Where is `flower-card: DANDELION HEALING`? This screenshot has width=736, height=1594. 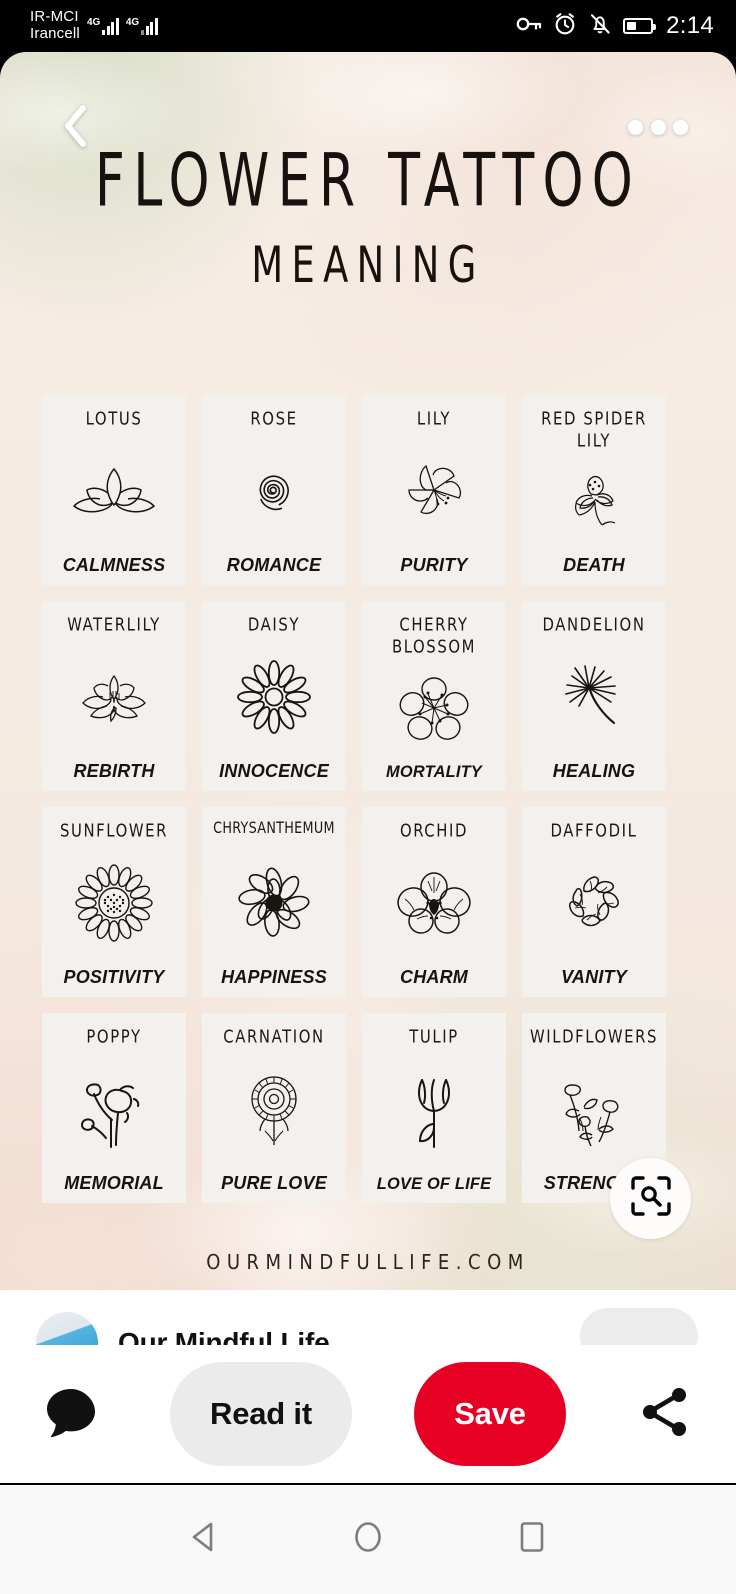 flower-card: DANDELION HEALING is located at coordinates (594, 696).